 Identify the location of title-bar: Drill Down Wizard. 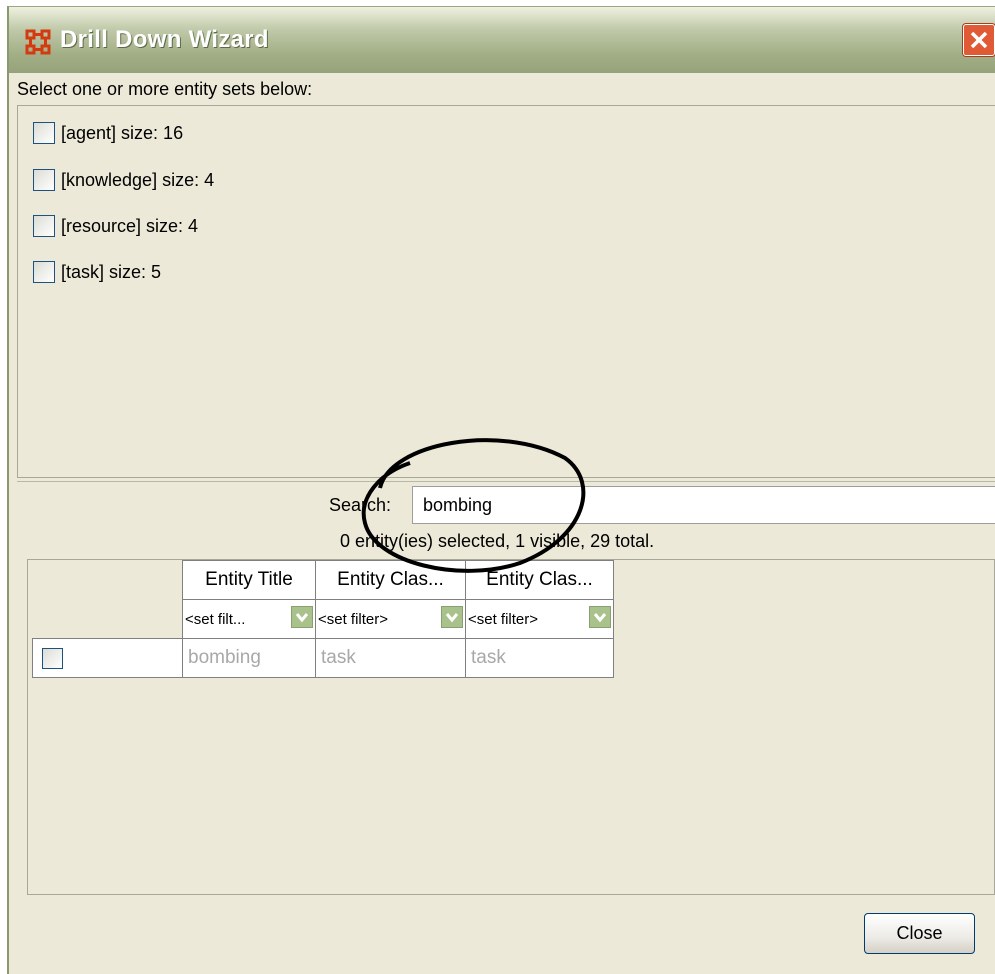
(502, 40).